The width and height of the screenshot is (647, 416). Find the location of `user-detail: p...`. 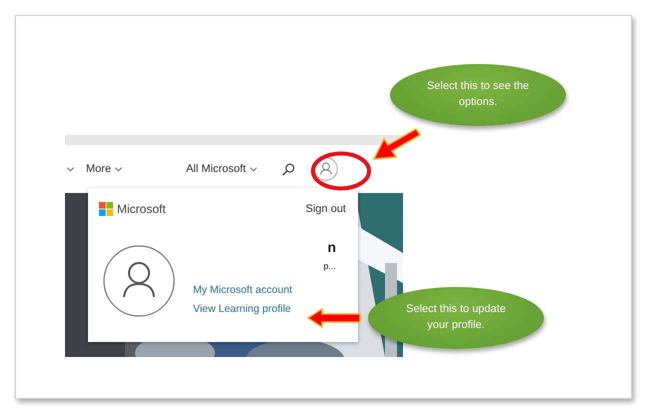

user-detail: p... is located at coordinates (329, 266).